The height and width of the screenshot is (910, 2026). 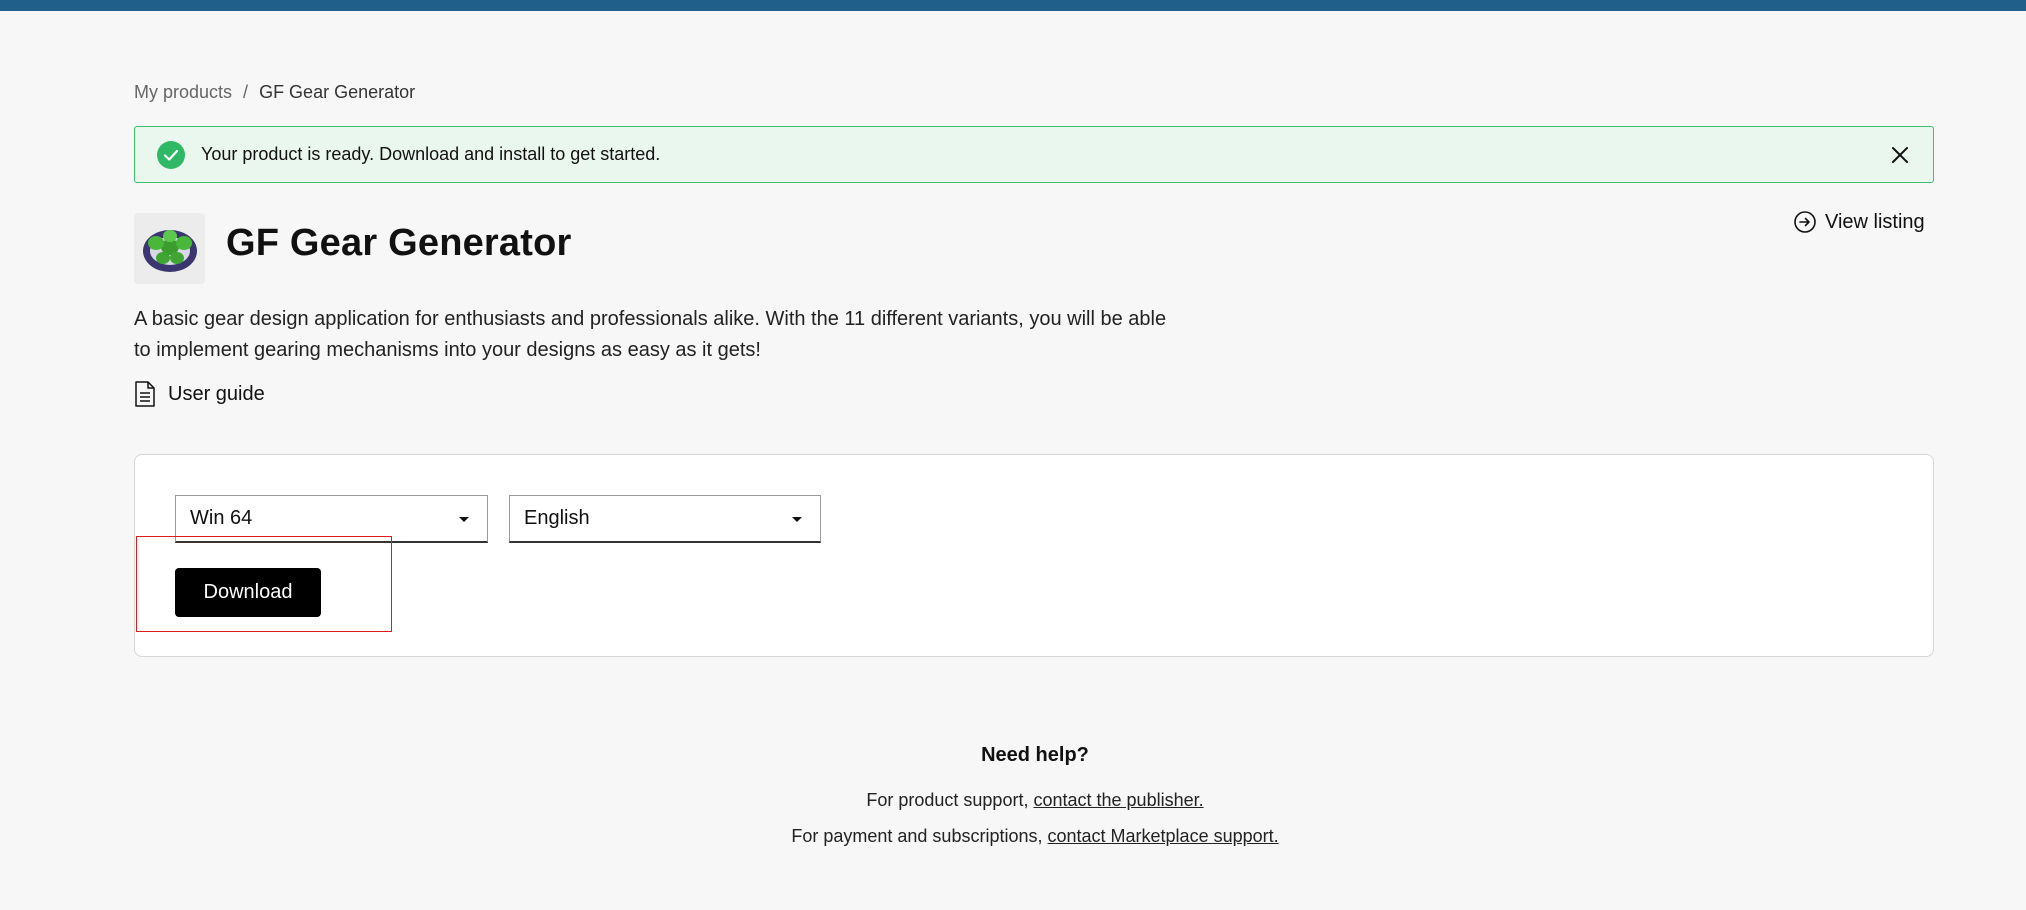 I want to click on os-select-value: Win 64, so click(x=221, y=518).